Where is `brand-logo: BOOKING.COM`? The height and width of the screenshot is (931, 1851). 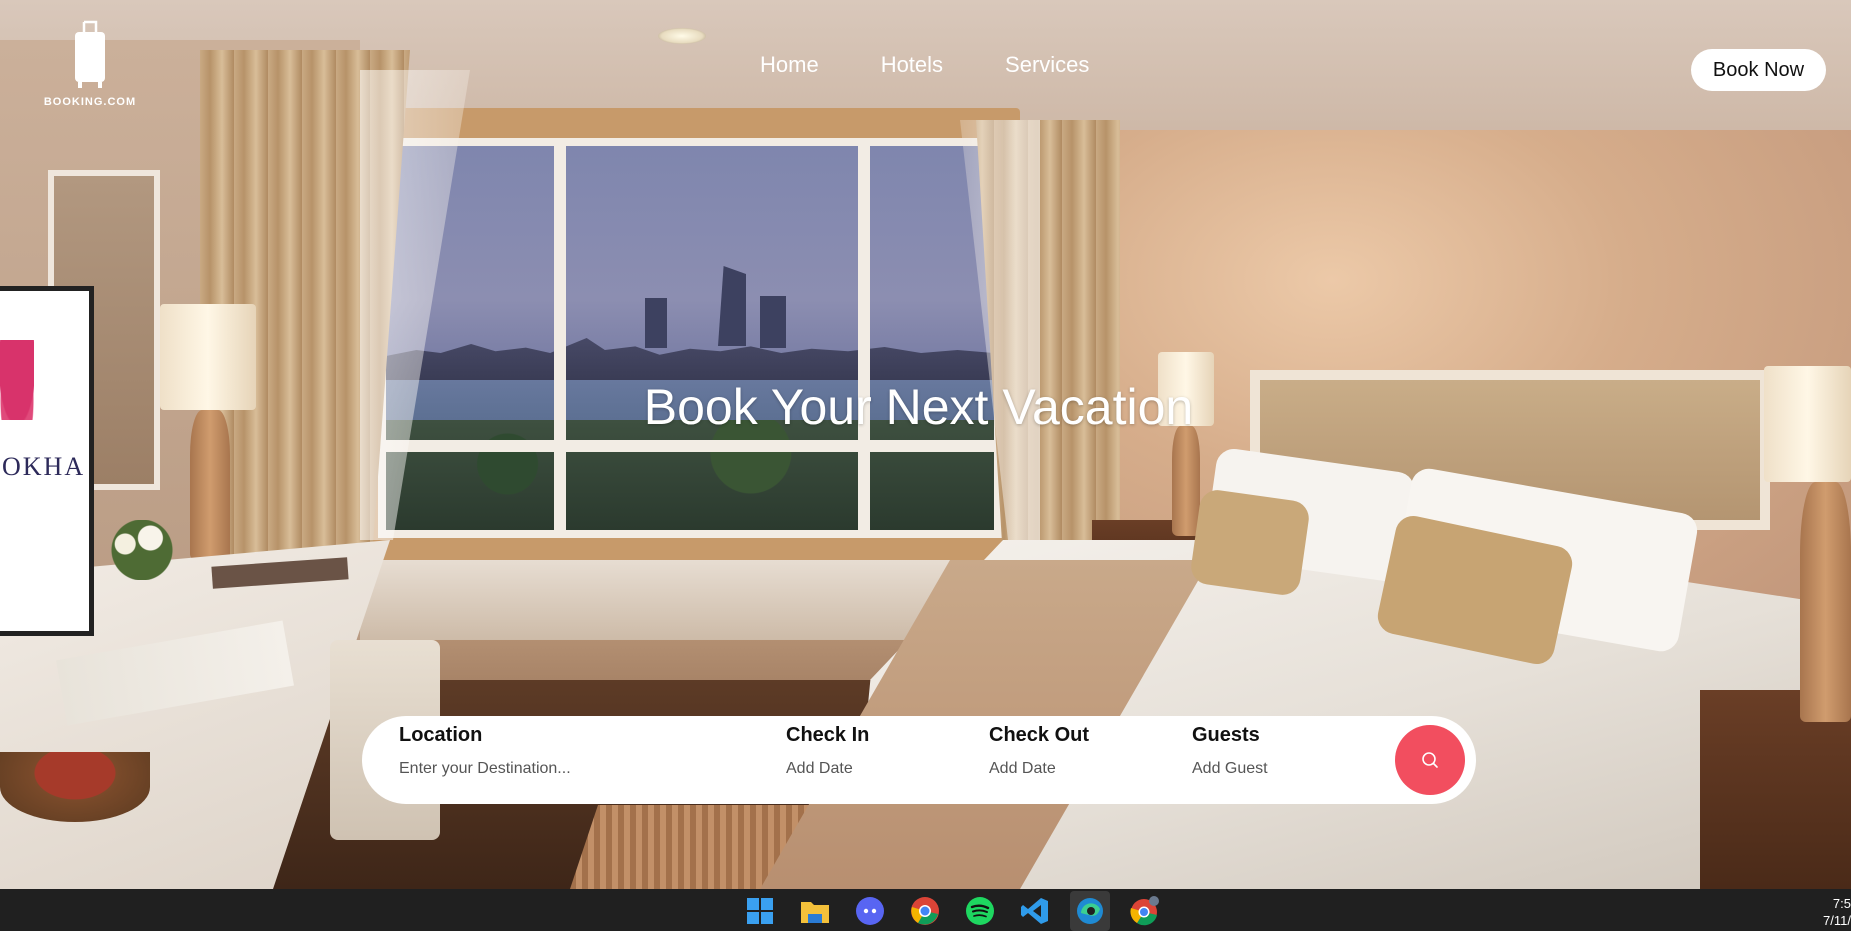
brand-logo: BOOKING.COM is located at coordinates (90, 68).